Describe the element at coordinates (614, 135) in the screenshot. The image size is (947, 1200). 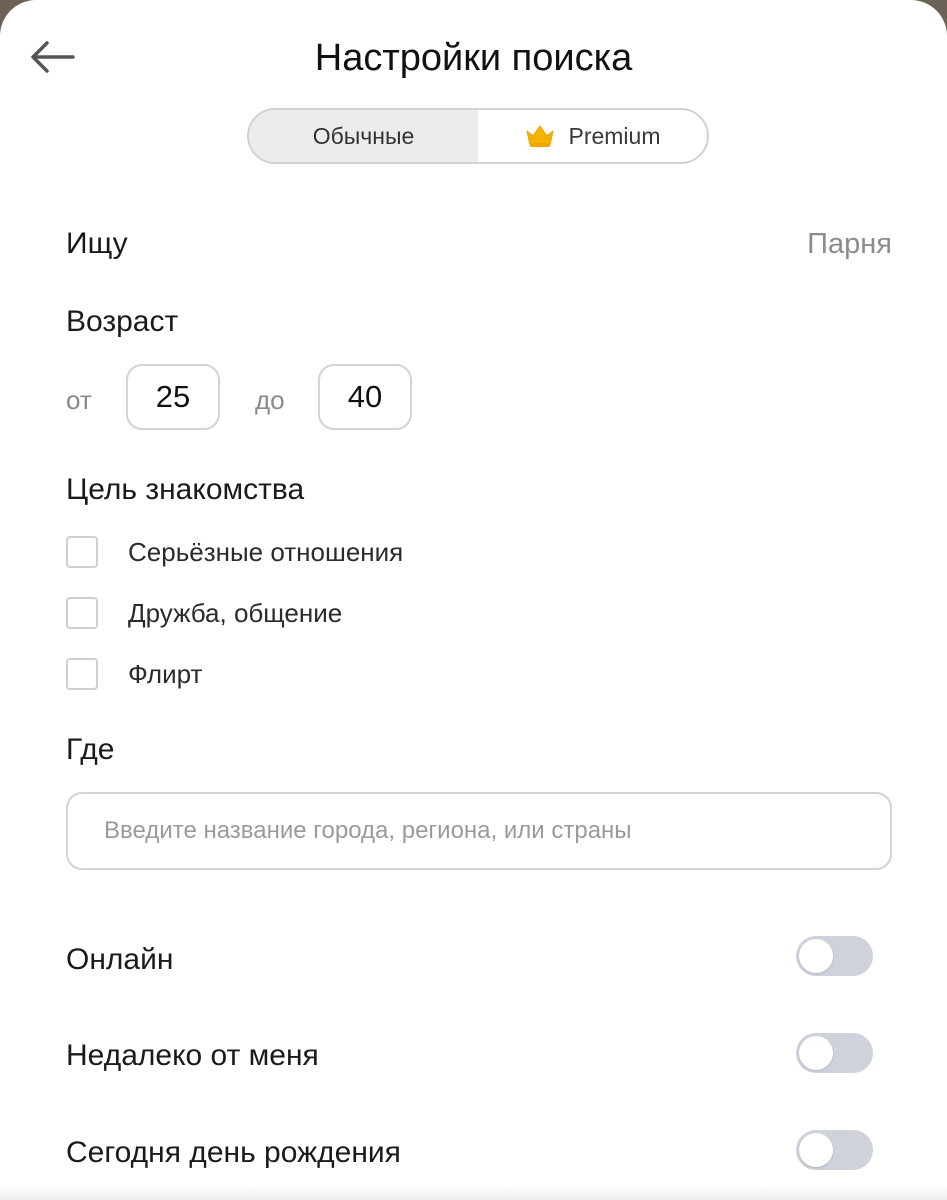
I see `tab-premium-label: Premium` at that location.